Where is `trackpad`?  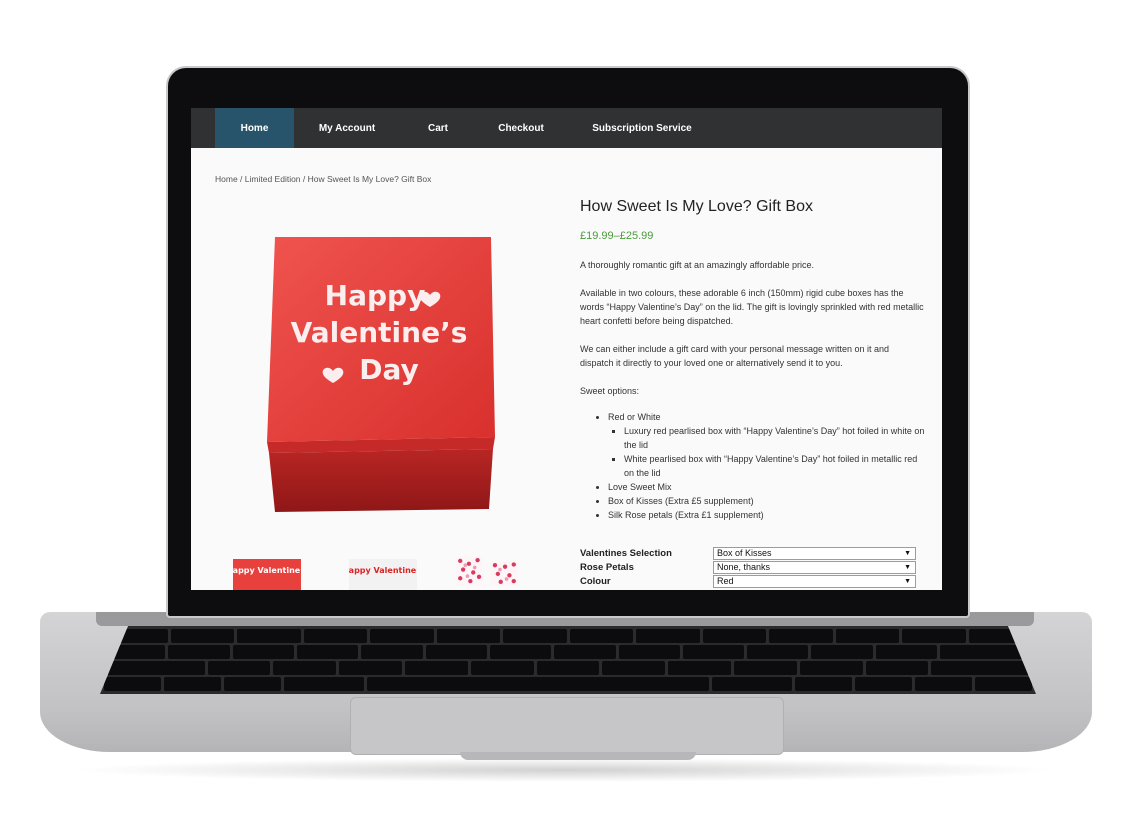 trackpad is located at coordinates (567, 726).